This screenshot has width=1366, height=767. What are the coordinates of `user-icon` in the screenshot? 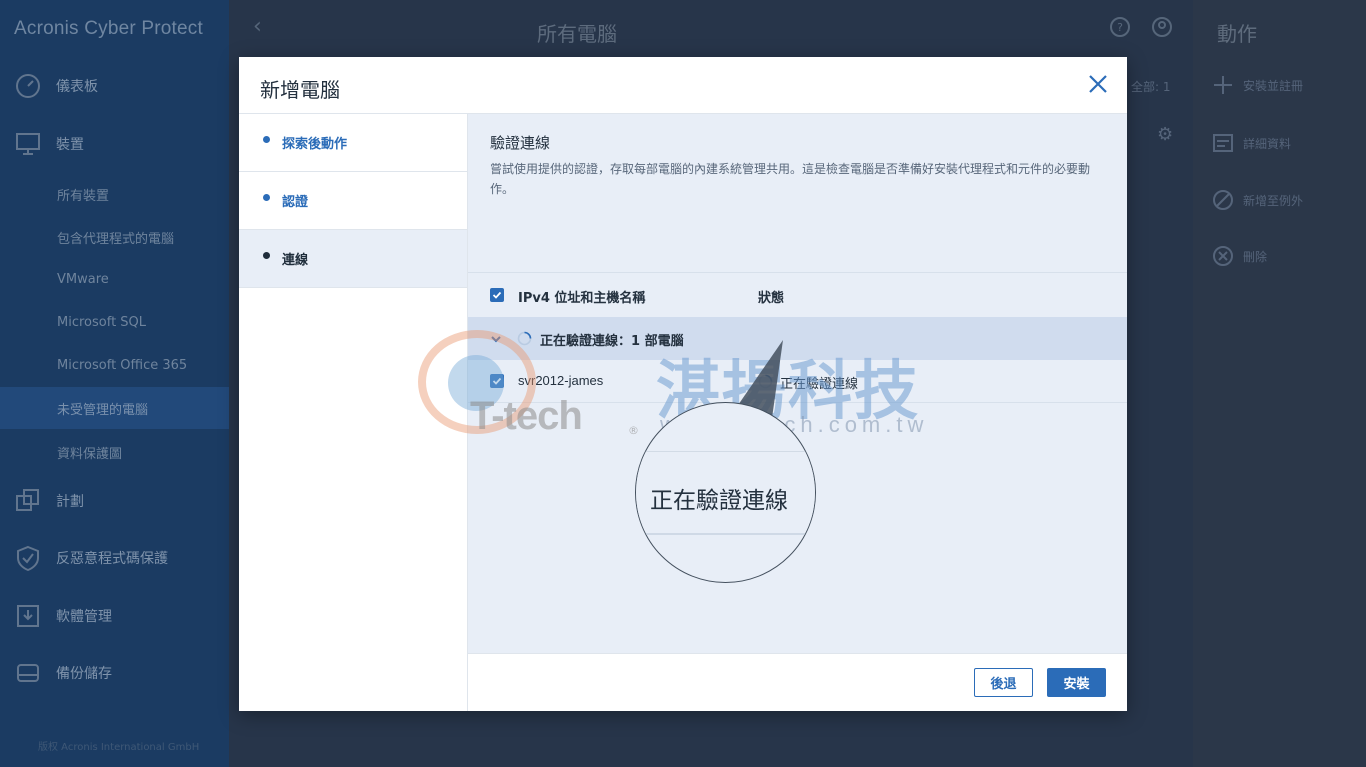 It's located at (1162, 29).